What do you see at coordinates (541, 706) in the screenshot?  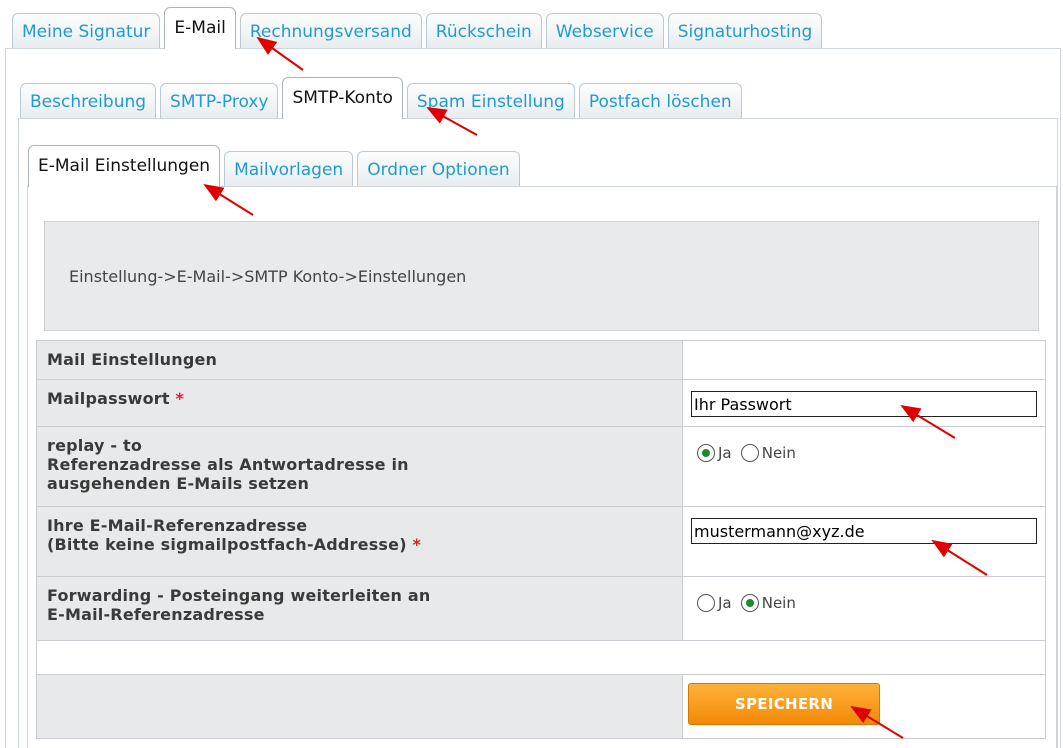 I see `save-row: SPEICHERN` at bounding box center [541, 706].